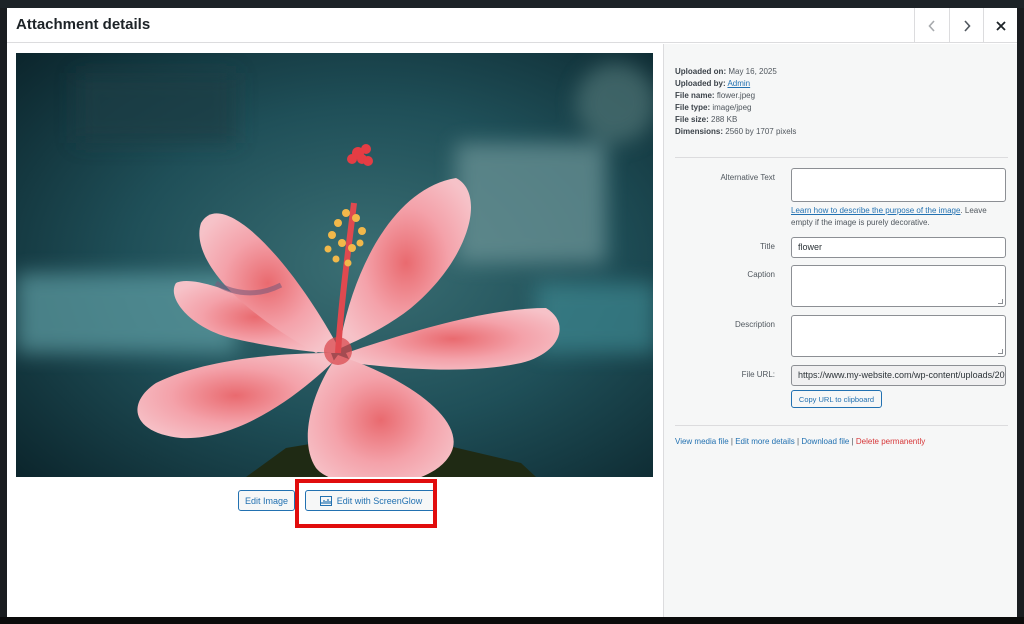  What do you see at coordinates (266, 500) in the screenshot?
I see `edit-image-button: Edit Image` at bounding box center [266, 500].